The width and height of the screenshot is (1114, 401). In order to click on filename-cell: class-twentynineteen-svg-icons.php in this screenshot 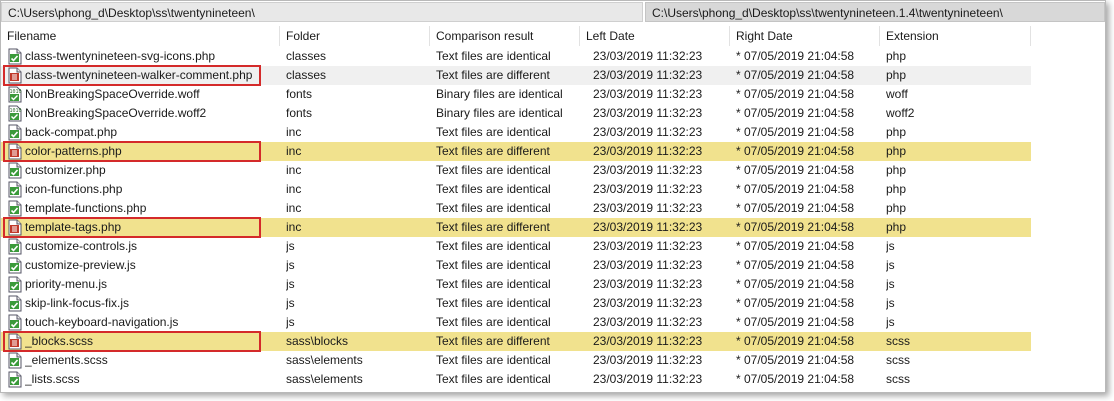, I will do `click(120, 56)`.